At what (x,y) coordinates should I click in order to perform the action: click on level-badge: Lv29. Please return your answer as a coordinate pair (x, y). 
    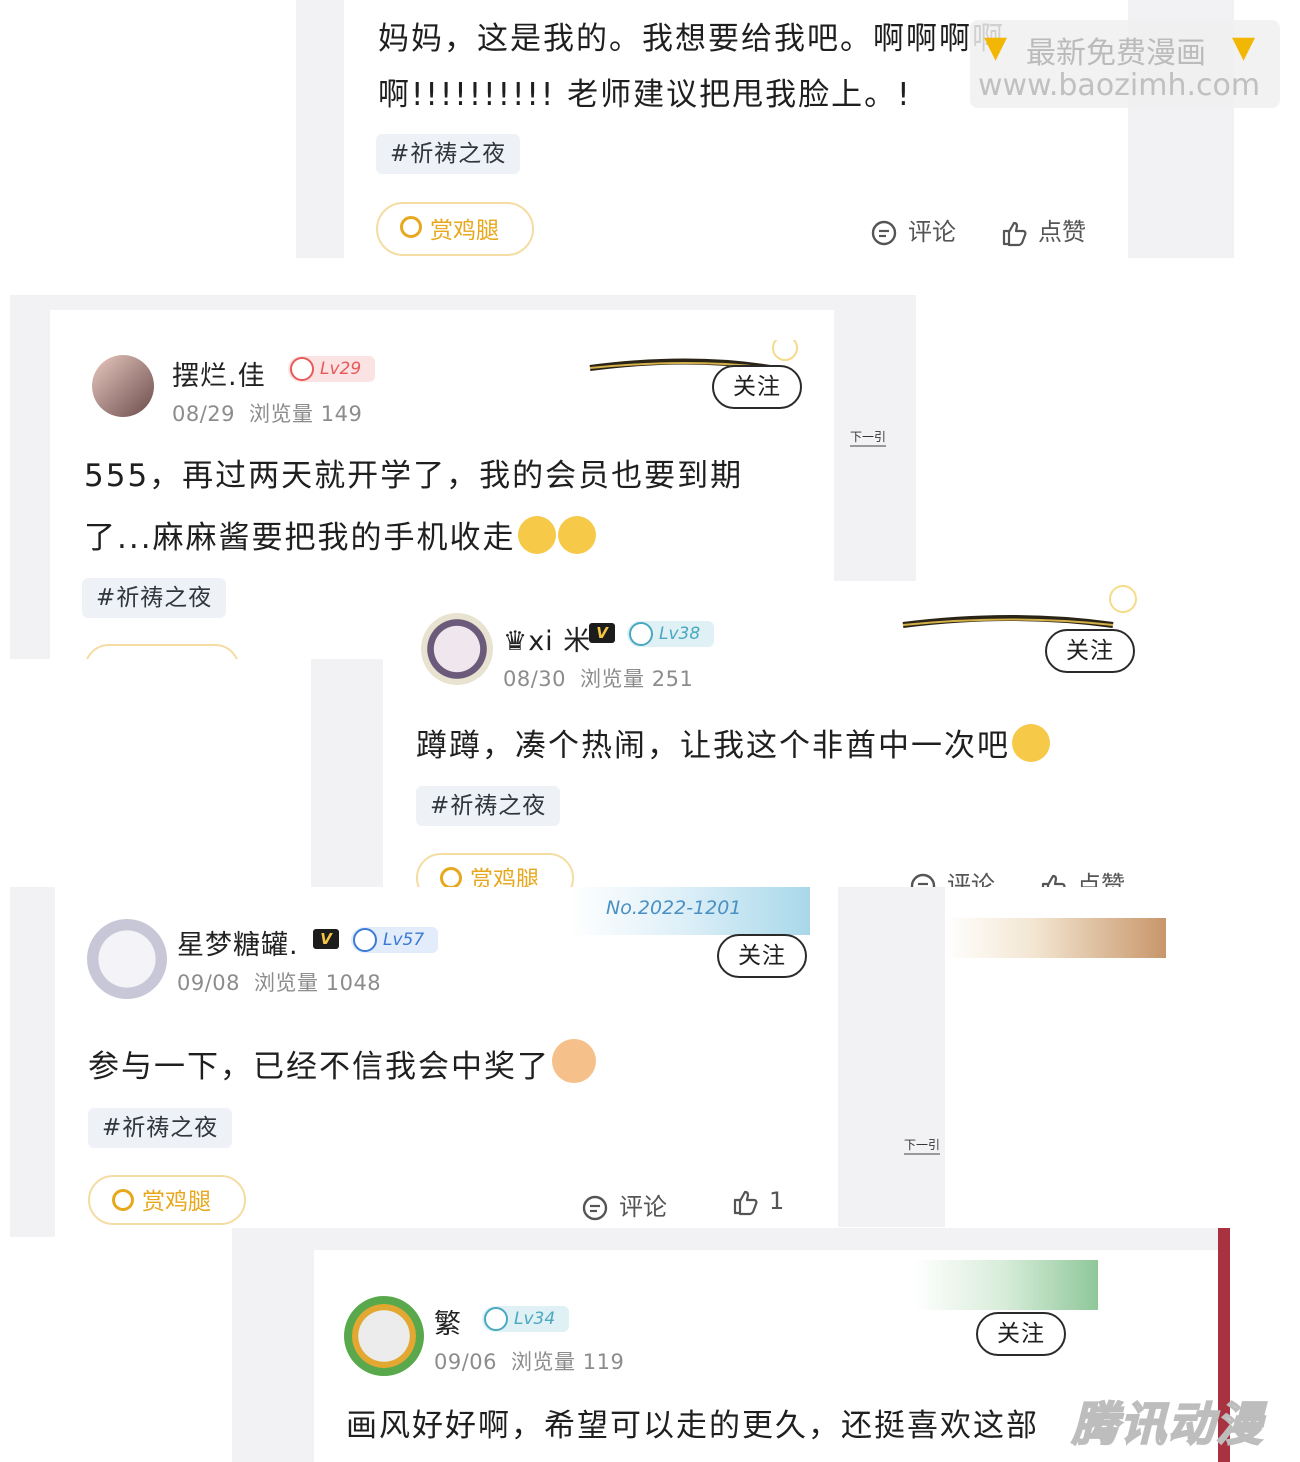
    Looking at the image, I should click on (332, 369).